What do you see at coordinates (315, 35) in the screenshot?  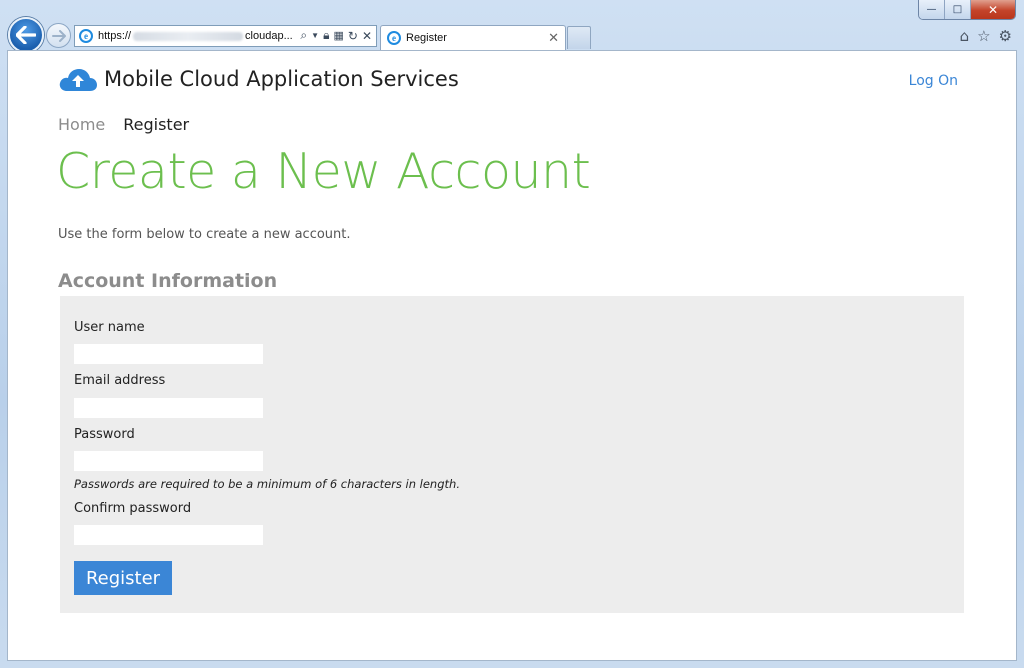 I see `dropdown-arrow-icon: ▼` at bounding box center [315, 35].